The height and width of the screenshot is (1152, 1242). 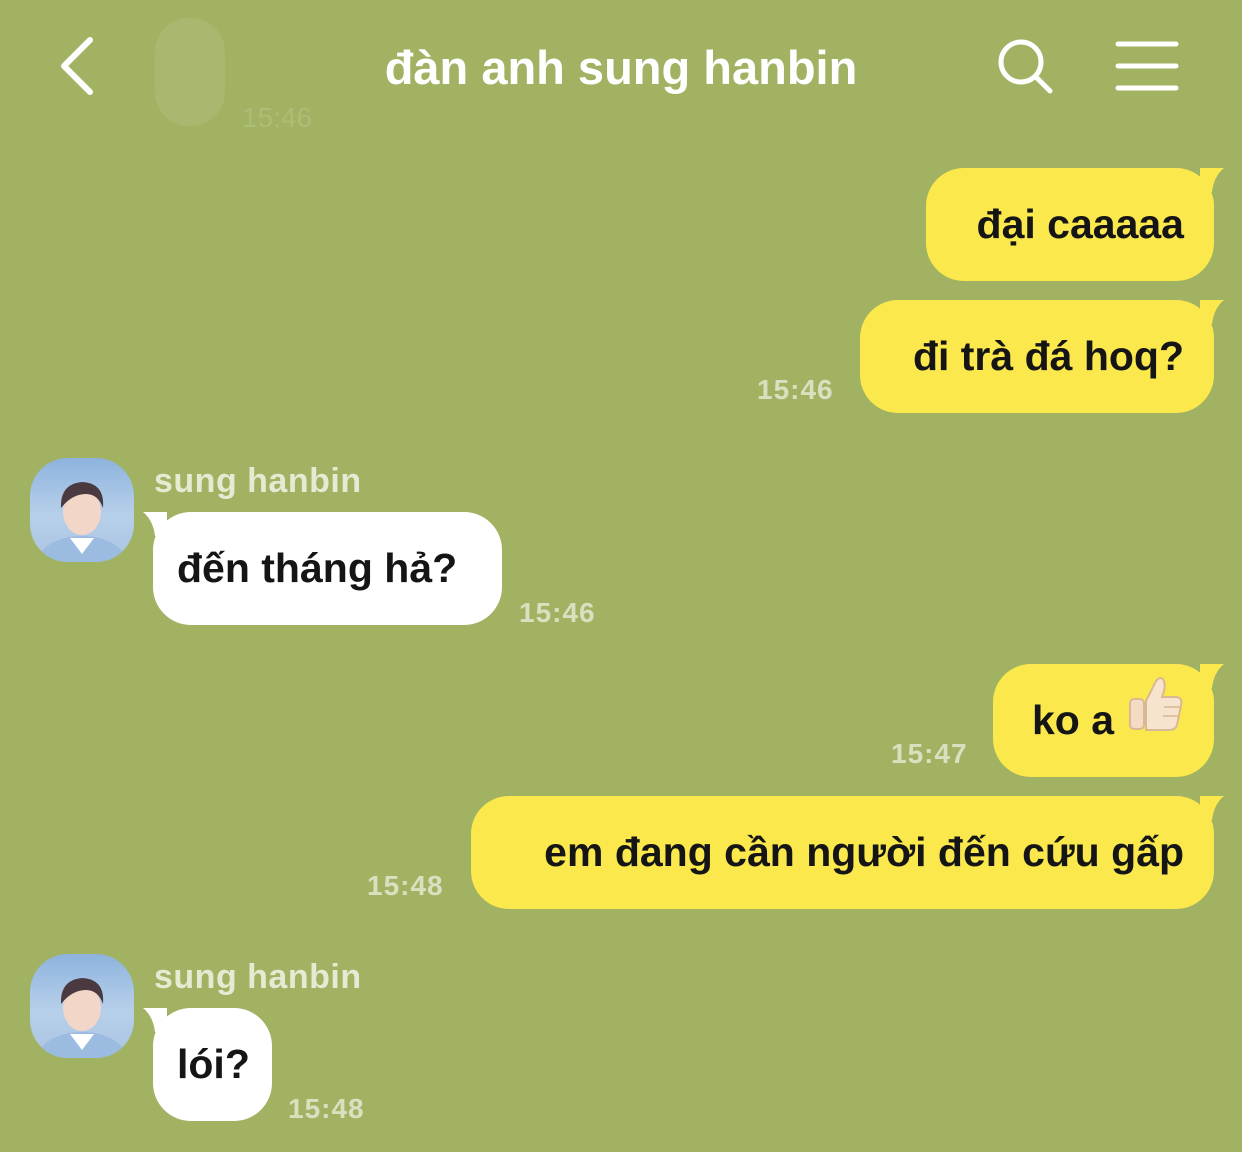 I want to click on search-button, so click(x=1025, y=67).